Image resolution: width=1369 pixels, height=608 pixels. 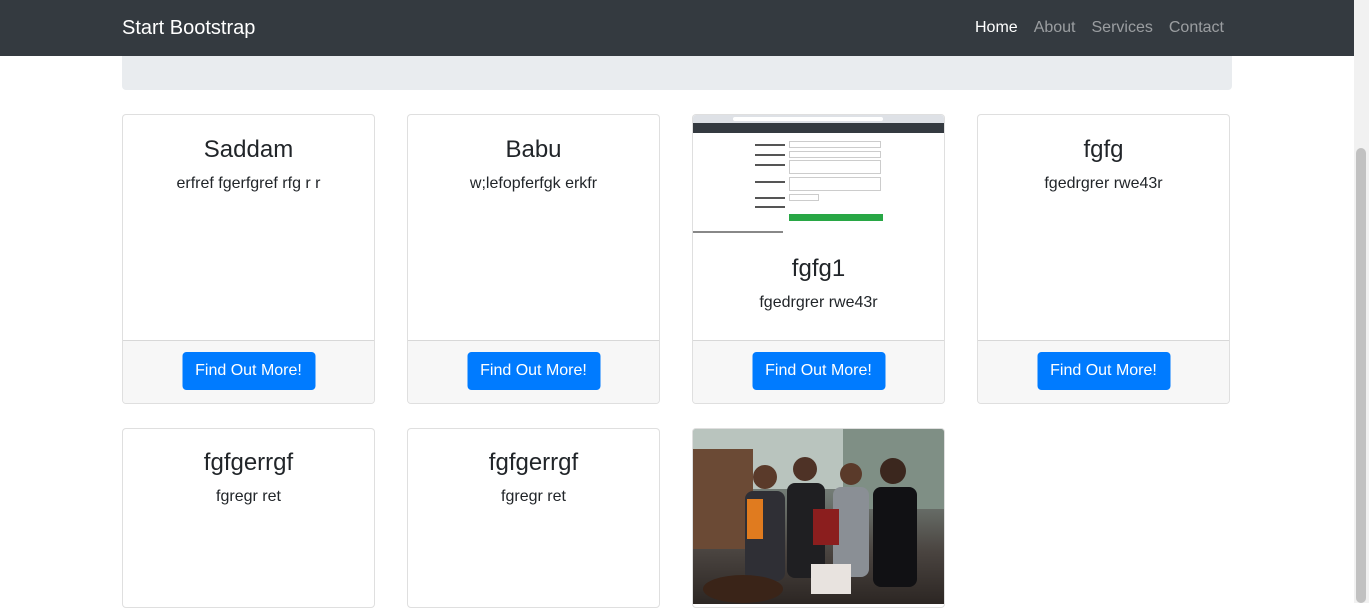 I want to click on card-title: fgfg1, so click(x=818, y=268).